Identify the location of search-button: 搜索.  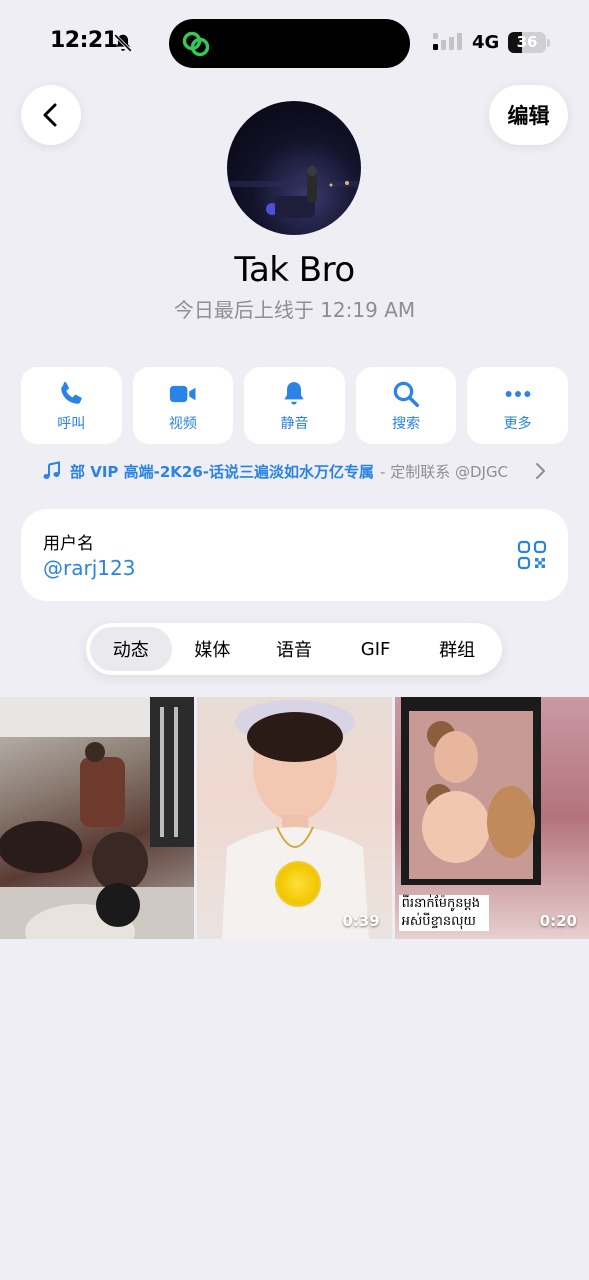
(406, 405).